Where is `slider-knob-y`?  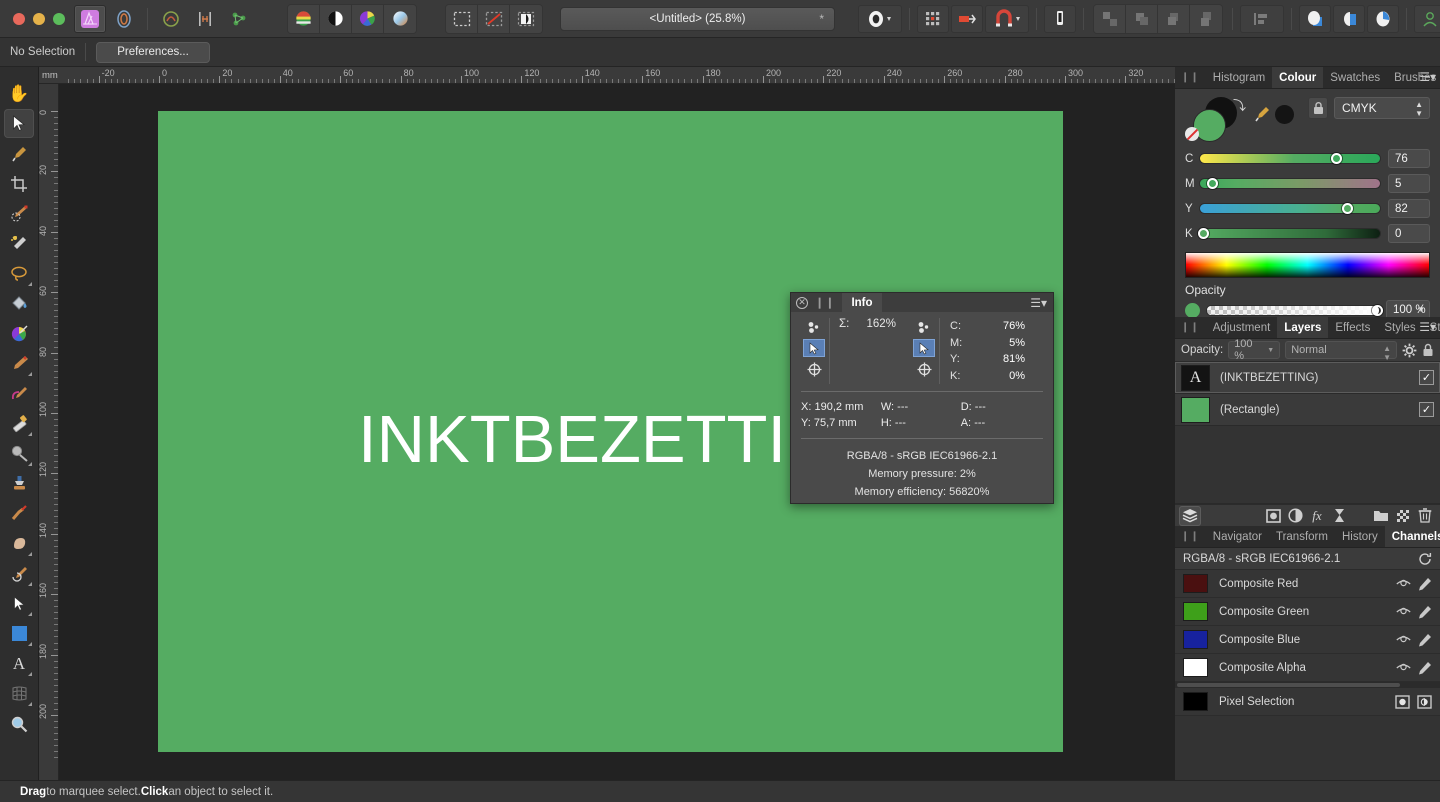 slider-knob-y is located at coordinates (1348, 208).